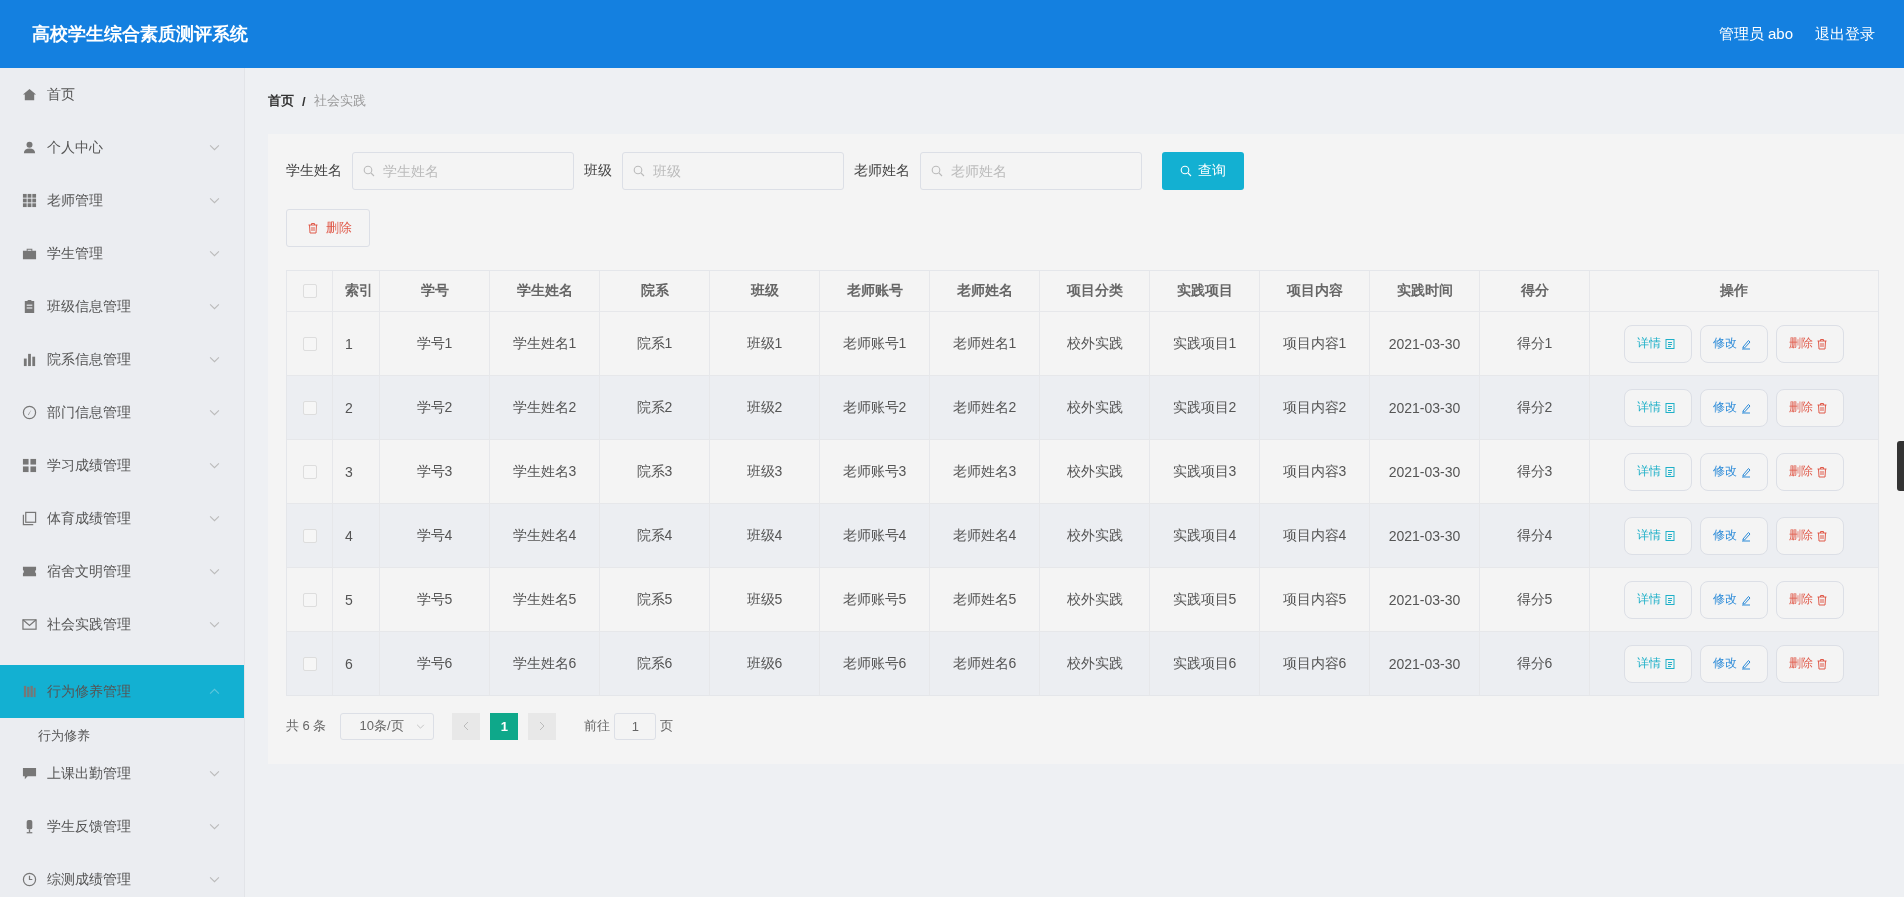  What do you see at coordinates (281, 101) in the screenshot?
I see `breadcrumb-link: 首页` at bounding box center [281, 101].